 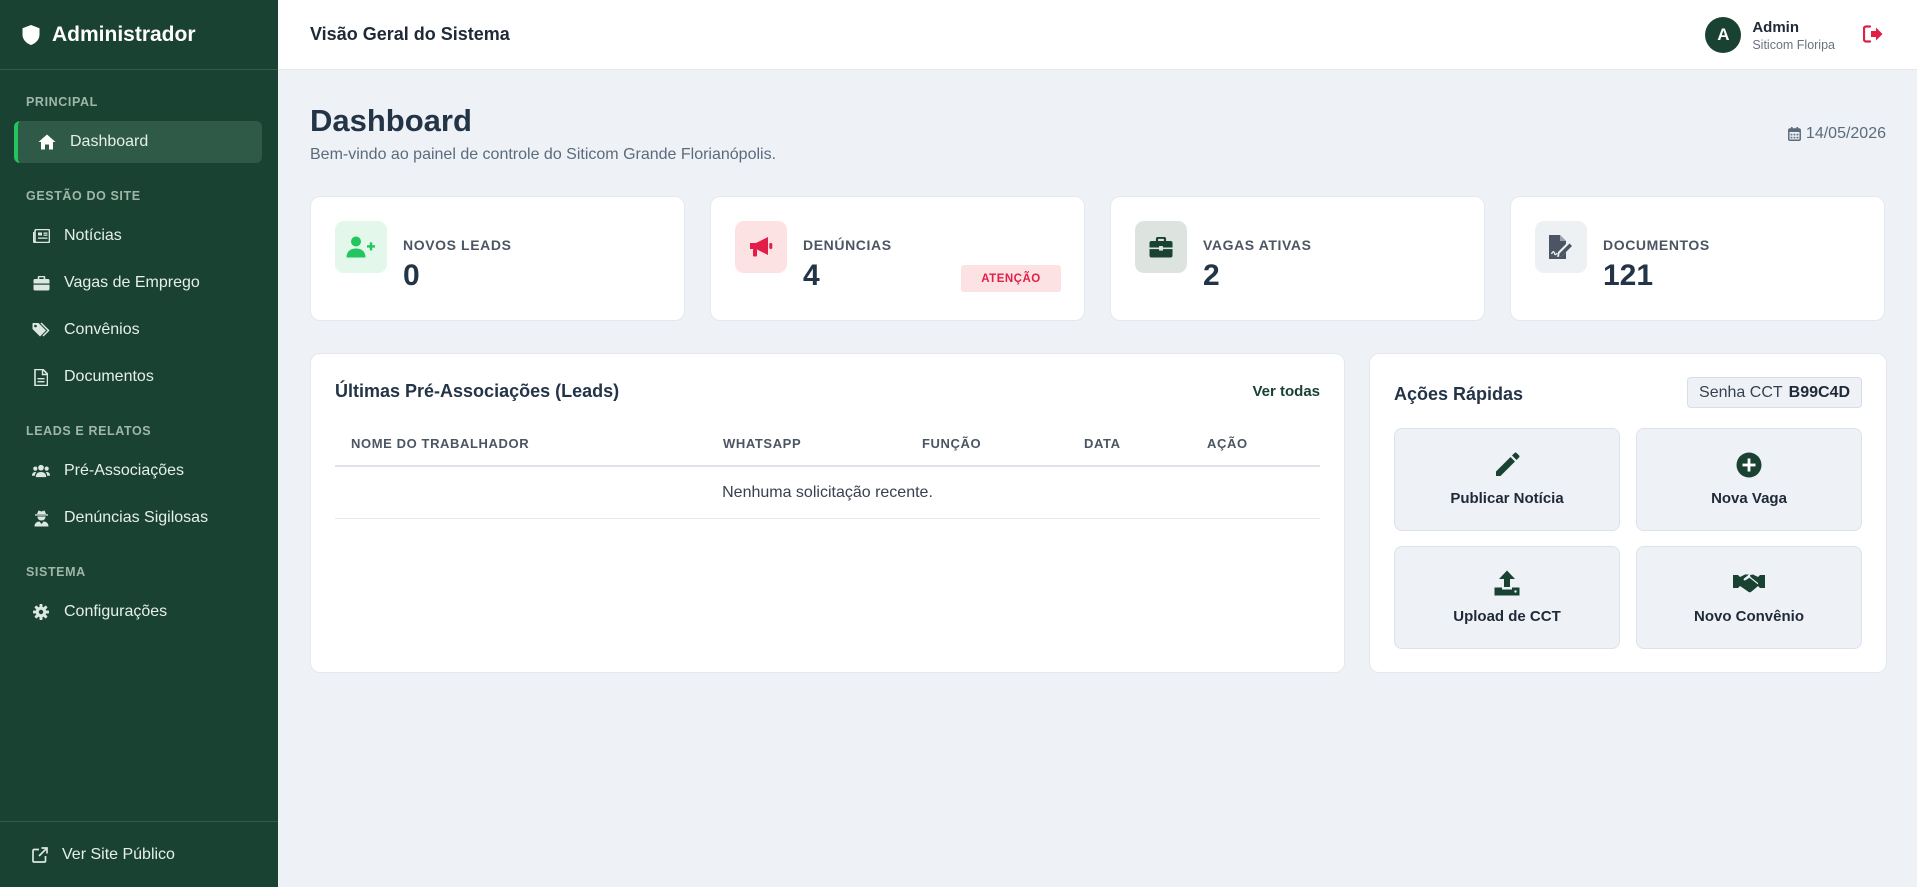 What do you see at coordinates (102, 329) in the screenshot?
I see `sidebar-item-label: Convênios` at bounding box center [102, 329].